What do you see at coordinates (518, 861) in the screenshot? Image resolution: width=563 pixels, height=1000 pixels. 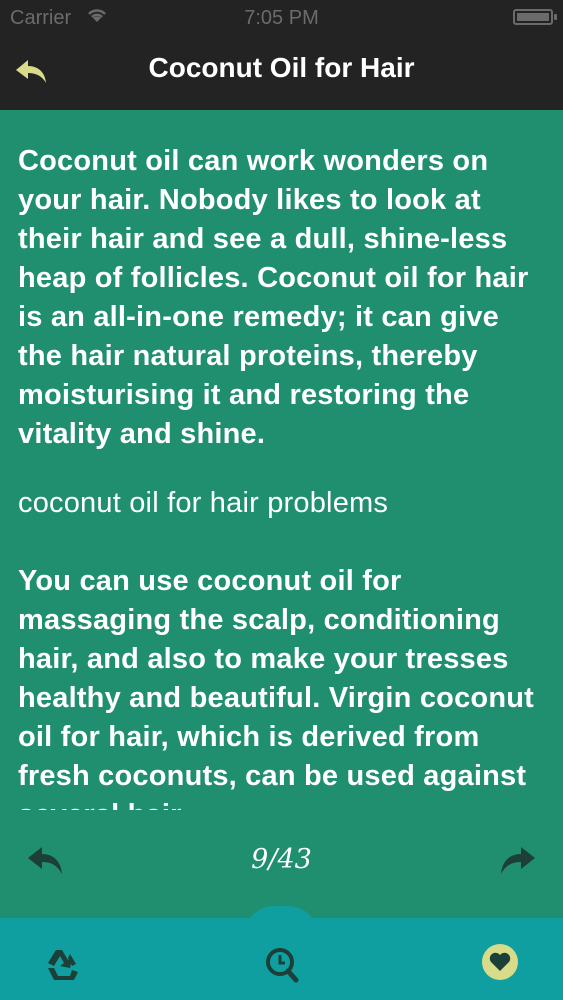 I see `next-arrow-icon` at bounding box center [518, 861].